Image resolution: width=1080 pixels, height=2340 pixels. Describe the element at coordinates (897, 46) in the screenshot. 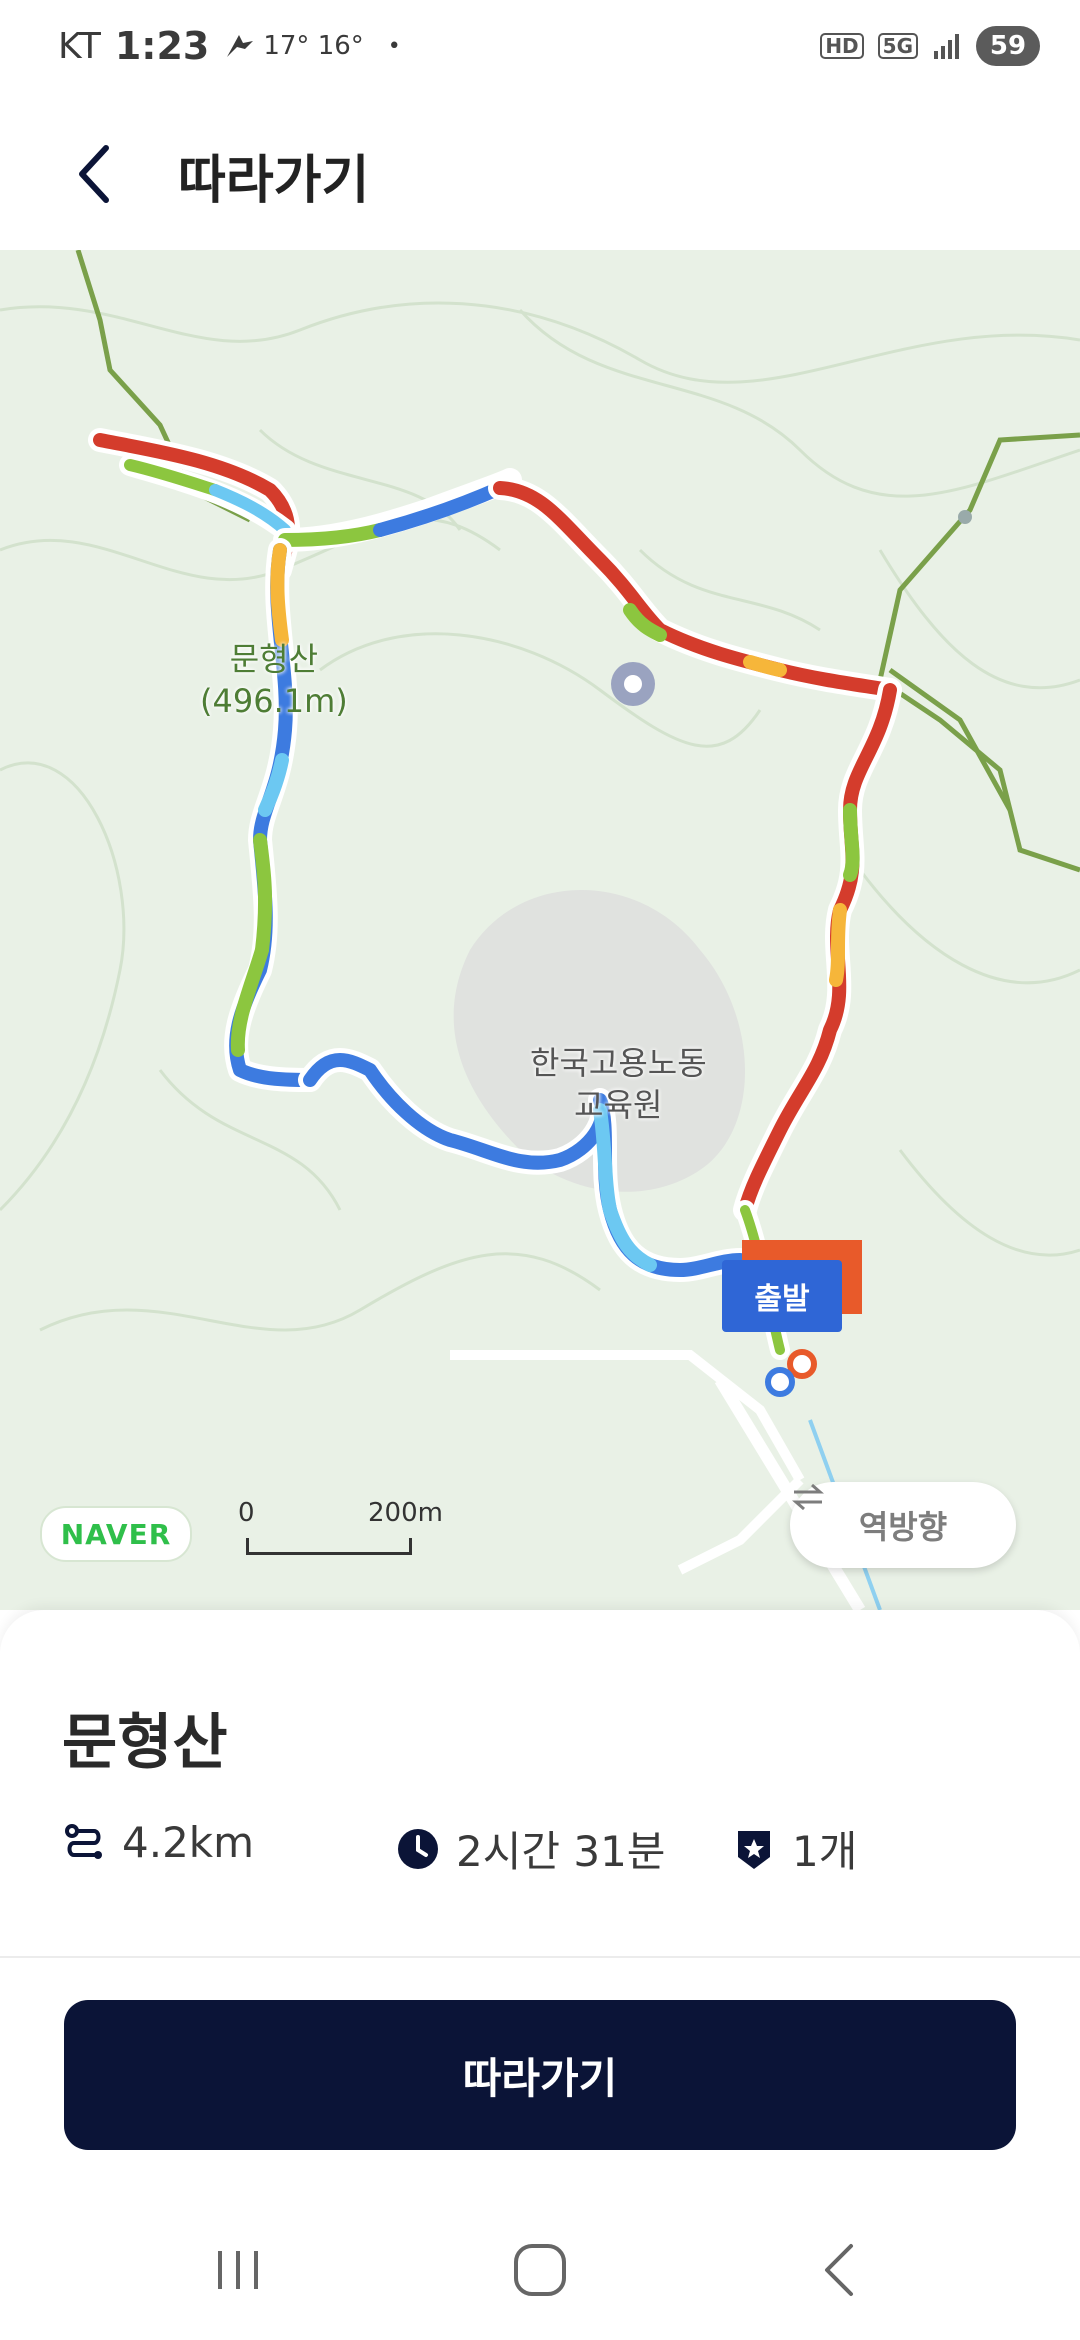

I see `network-5g-icon: 5G` at that location.